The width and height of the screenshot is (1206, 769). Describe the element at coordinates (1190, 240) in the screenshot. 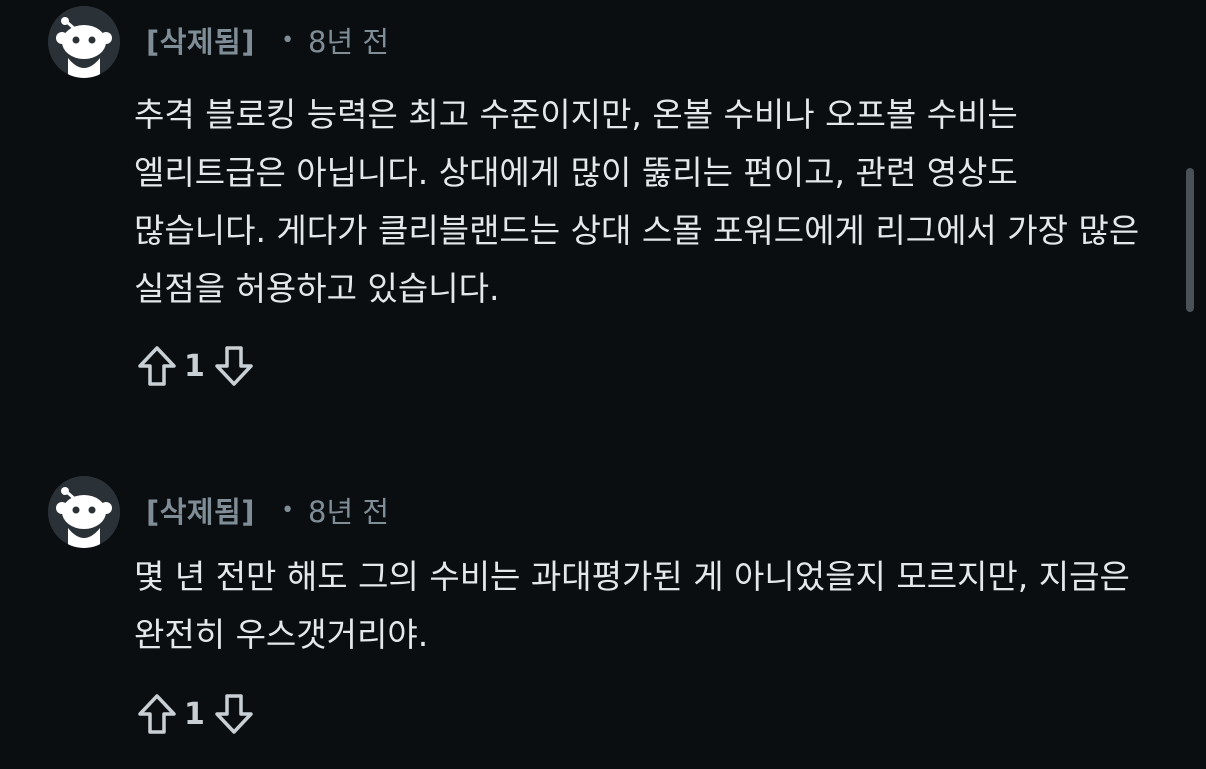

I see `scrollbar-thumb` at that location.